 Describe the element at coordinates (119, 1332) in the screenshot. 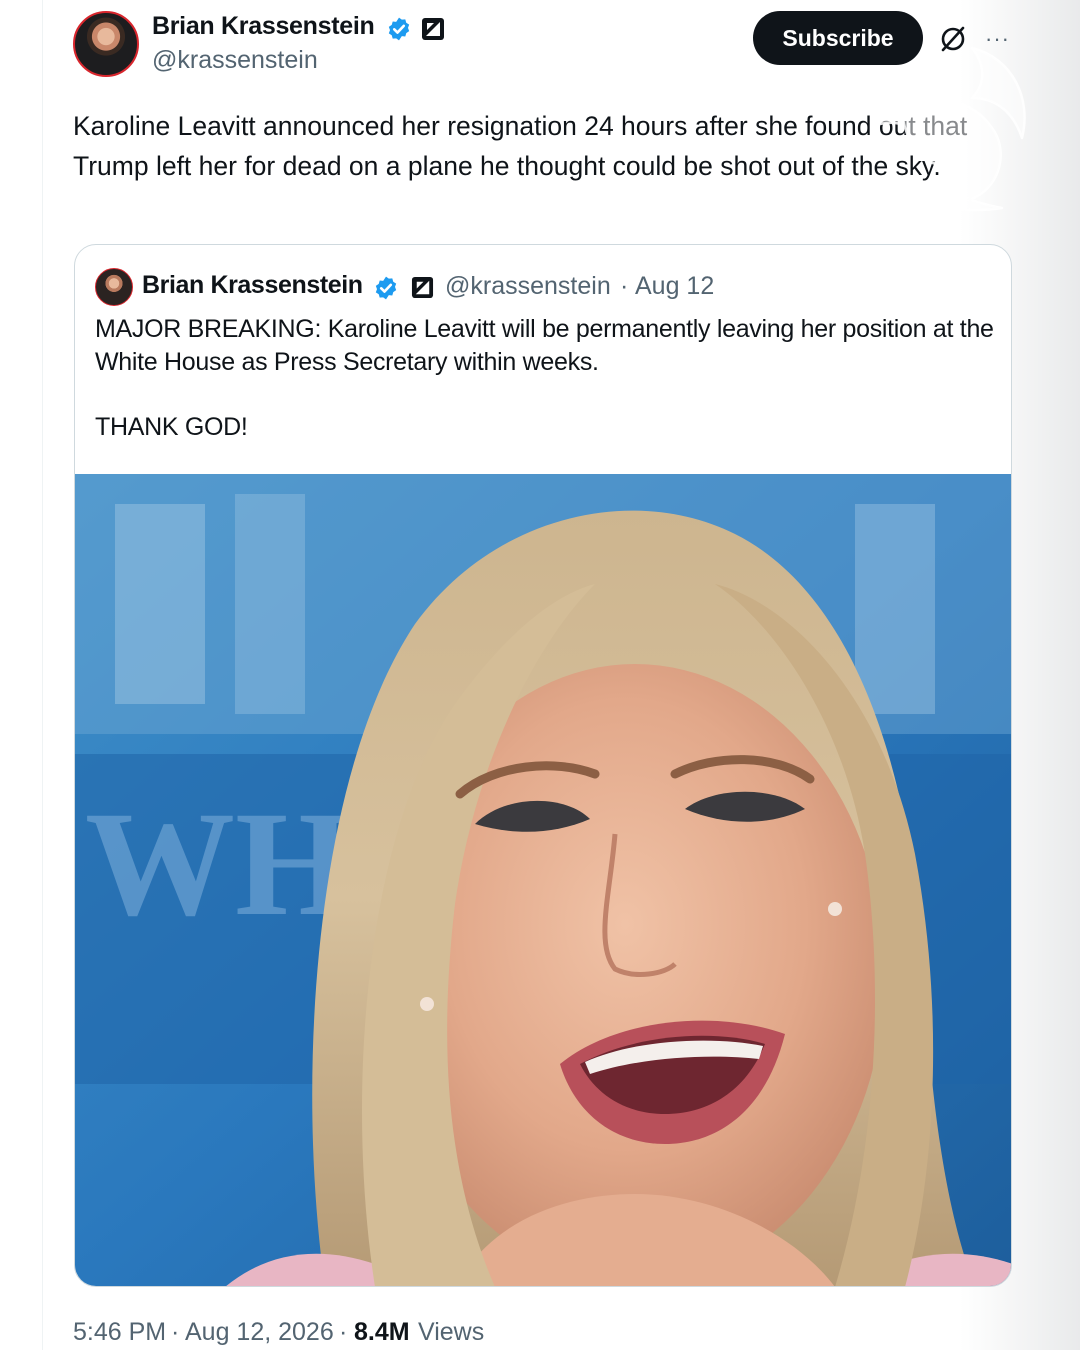

I see `tweet-time: 5:46 PM` at that location.